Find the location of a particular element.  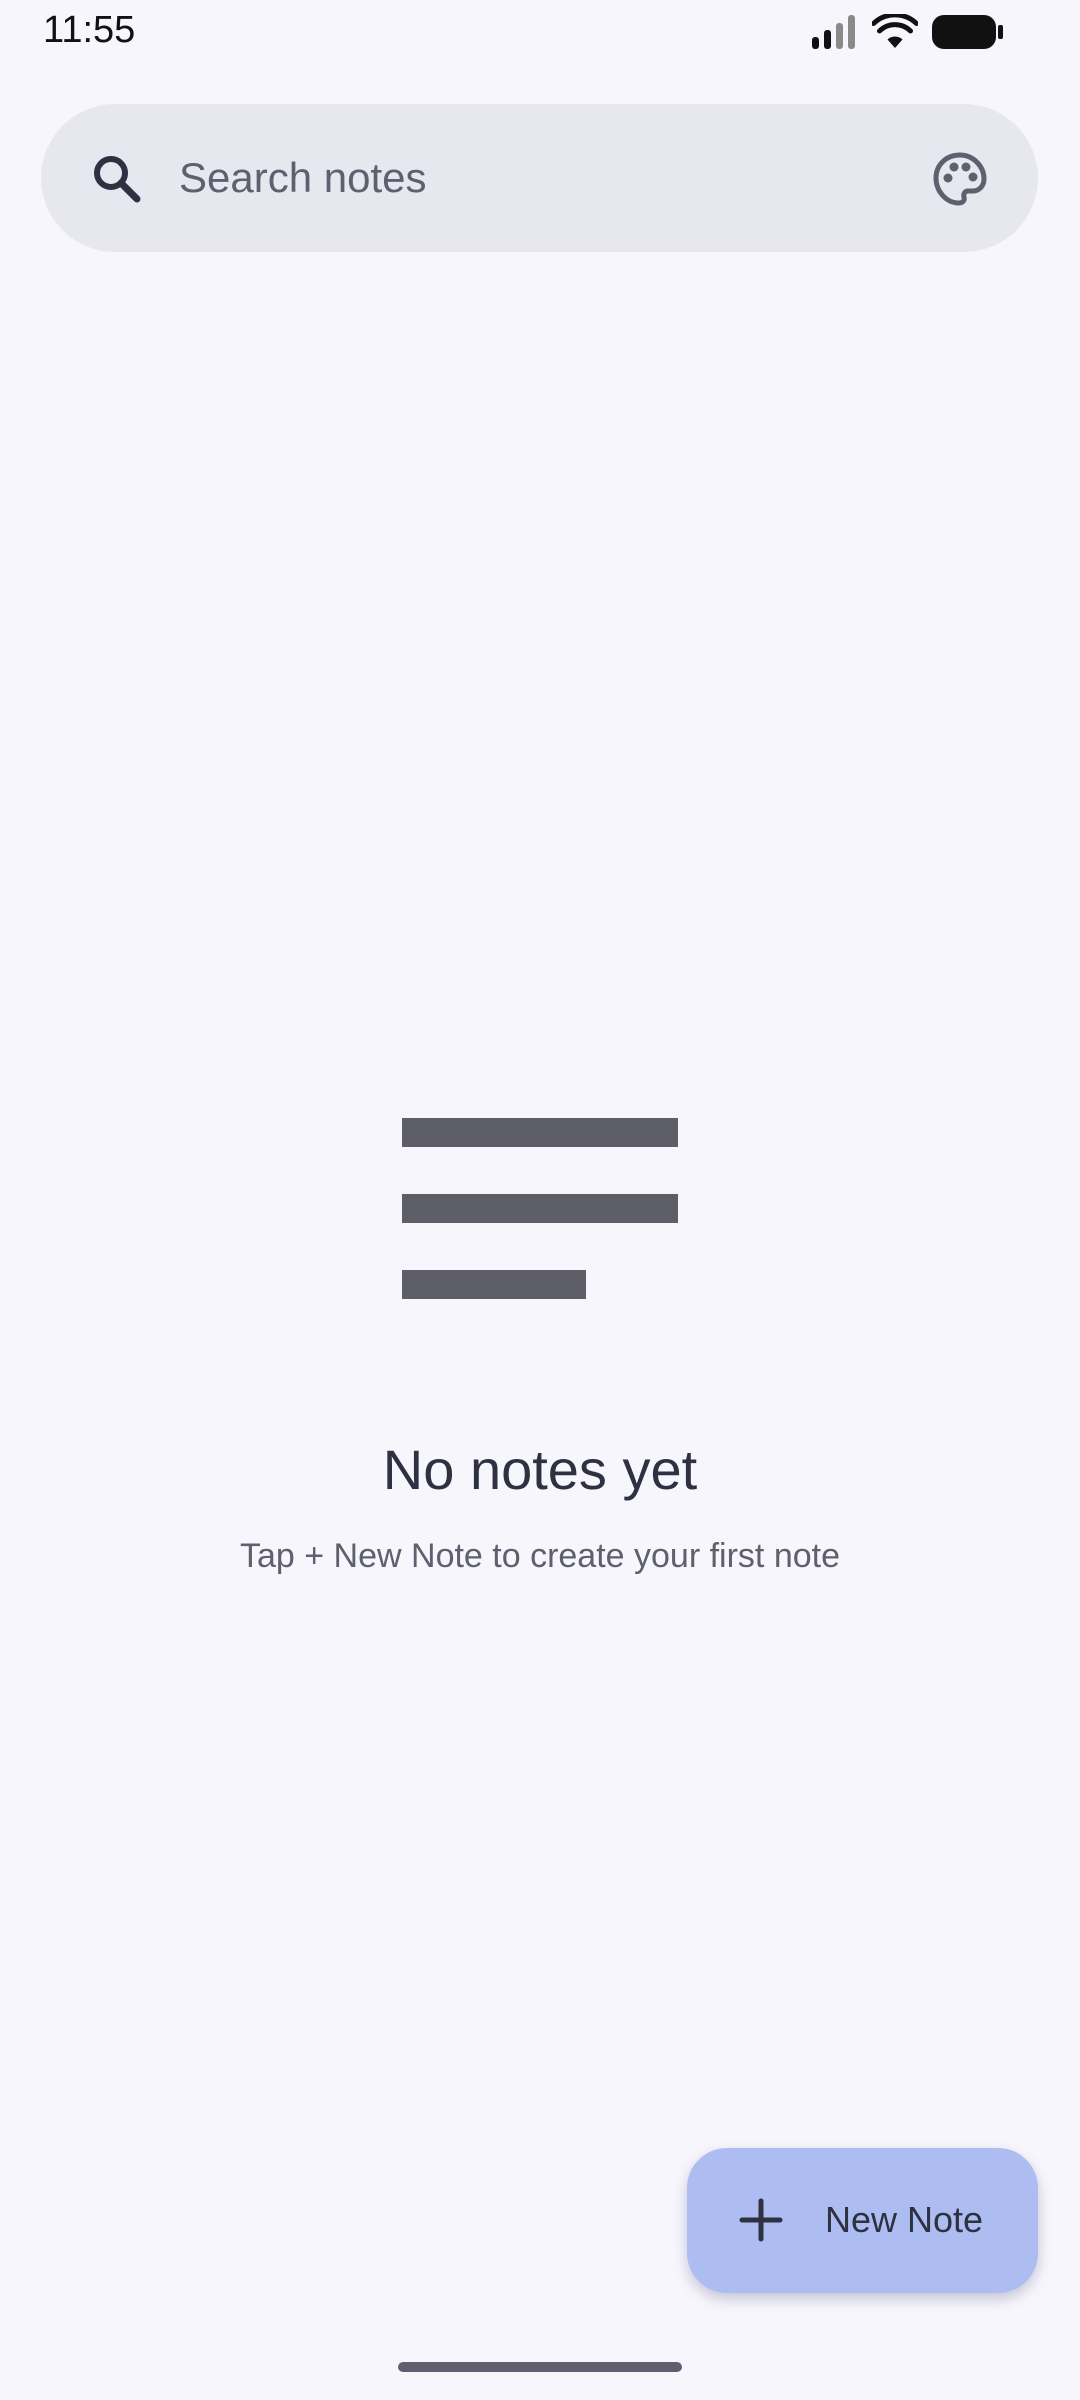

search-bar is located at coordinates (539, 178).